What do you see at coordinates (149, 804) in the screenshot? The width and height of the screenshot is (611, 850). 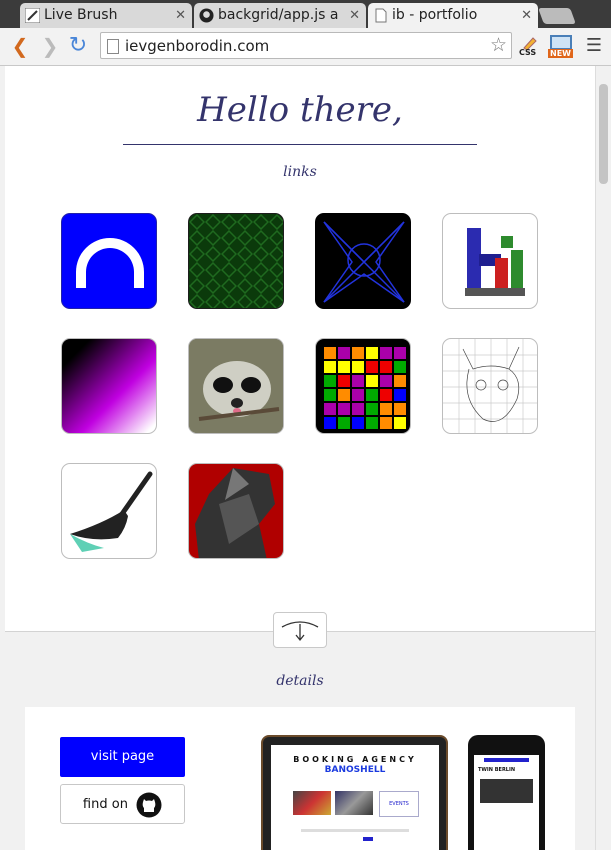 I see `github-icon` at bounding box center [149, 804].